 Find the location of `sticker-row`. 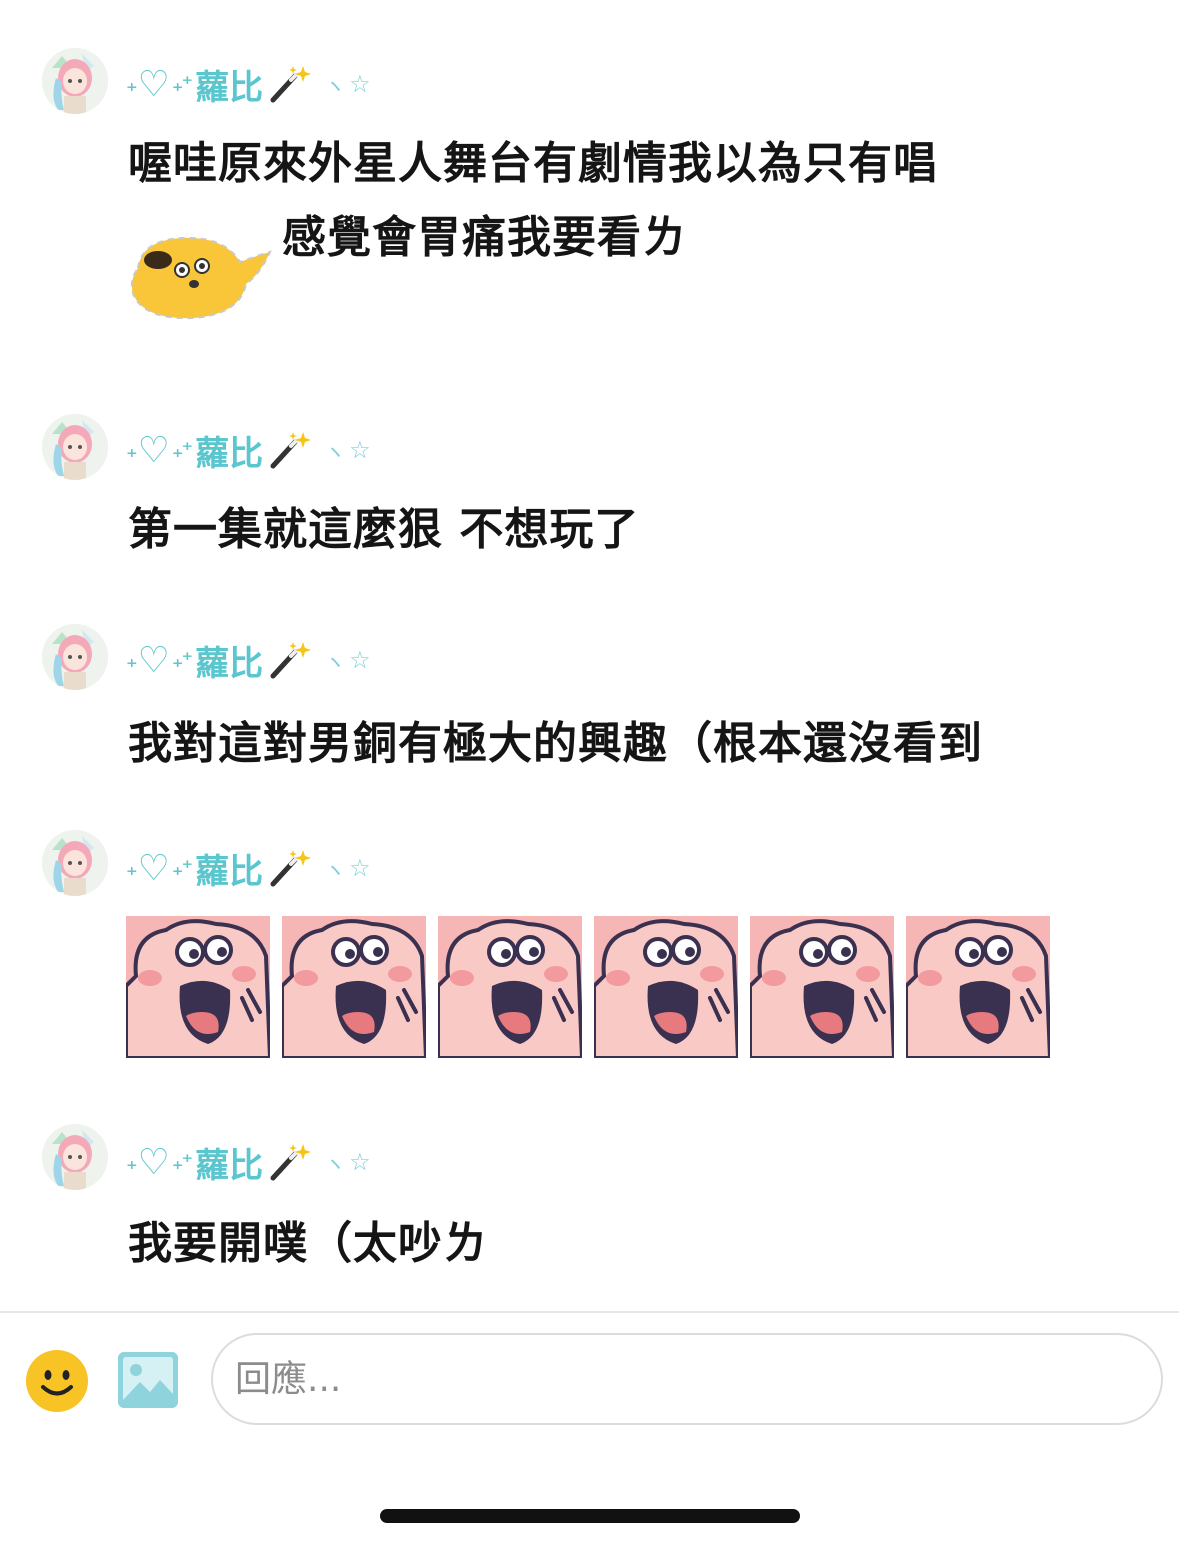

sticker-row is located at coordinates (594, 987).